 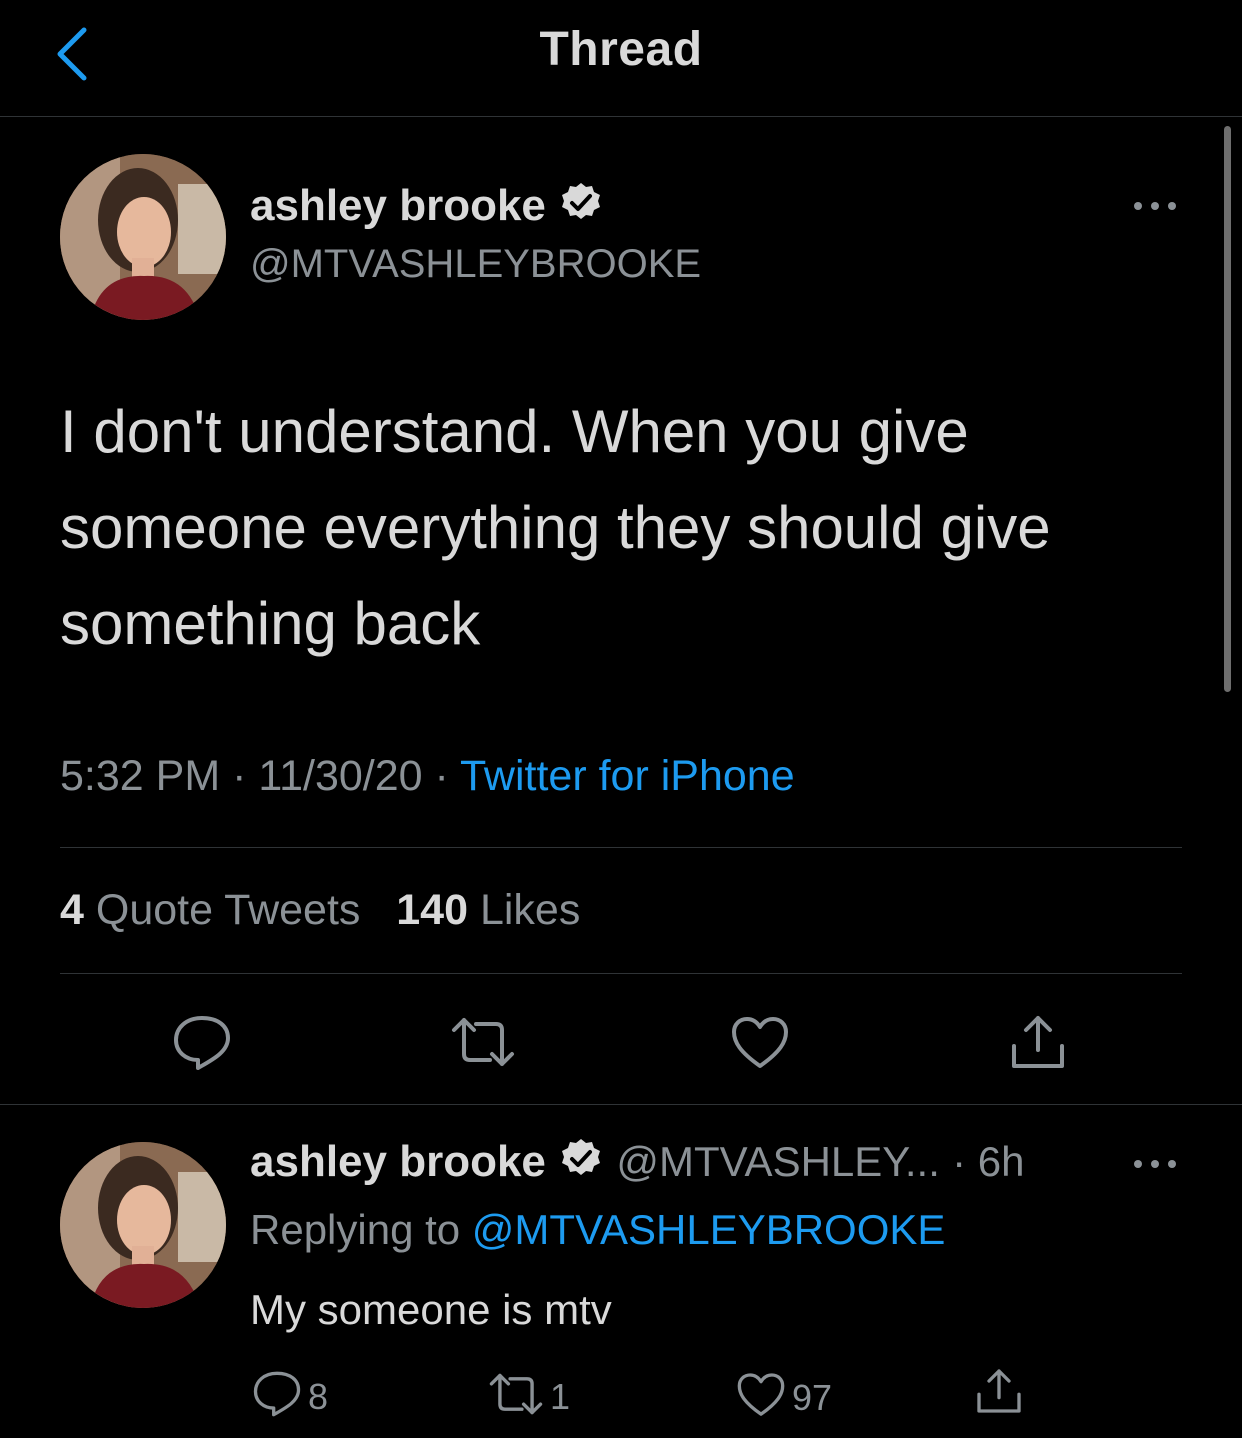 I want to click on reply-author-name: ashley brooke, so click(x=398, y=1161).